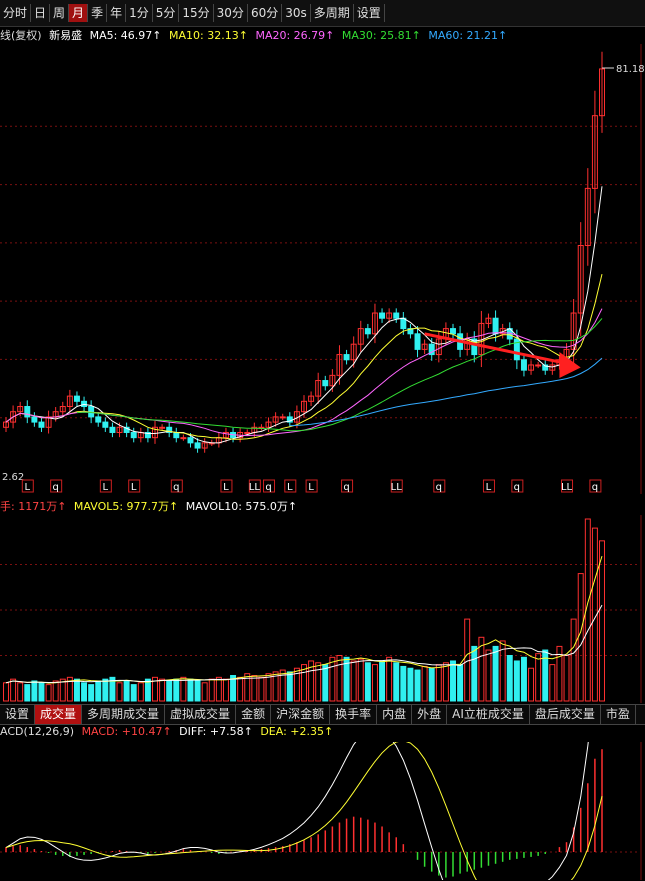  I want to click on macd-value: MACD: +10.47↑, so click(126, 731).